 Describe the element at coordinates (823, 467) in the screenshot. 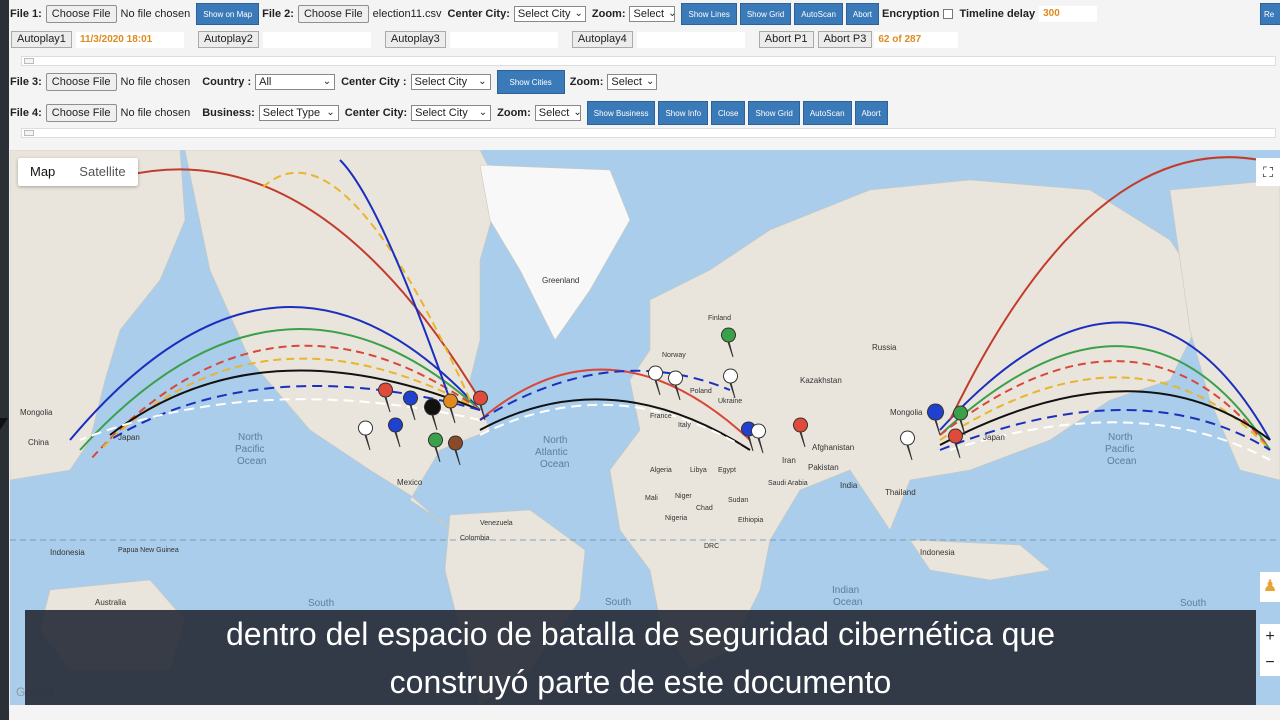

I see `label-pakistan: Pakistan` at that location.